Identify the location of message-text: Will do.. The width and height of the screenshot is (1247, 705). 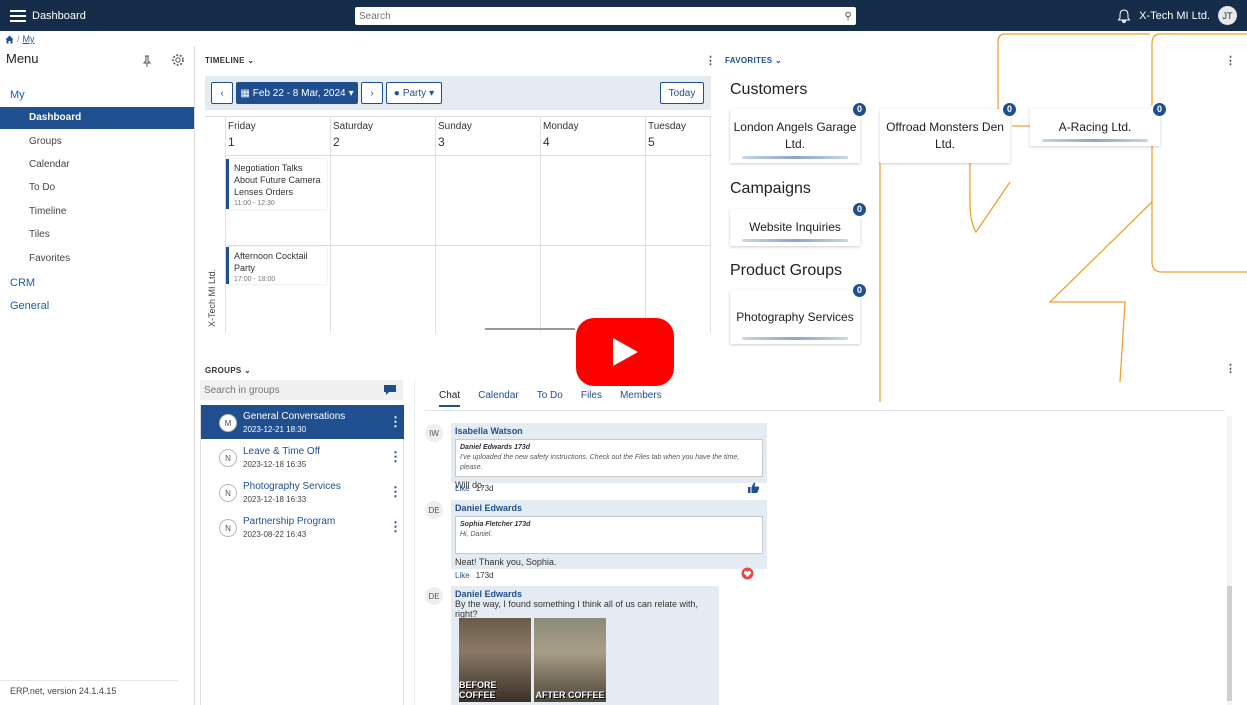
(470, 485).